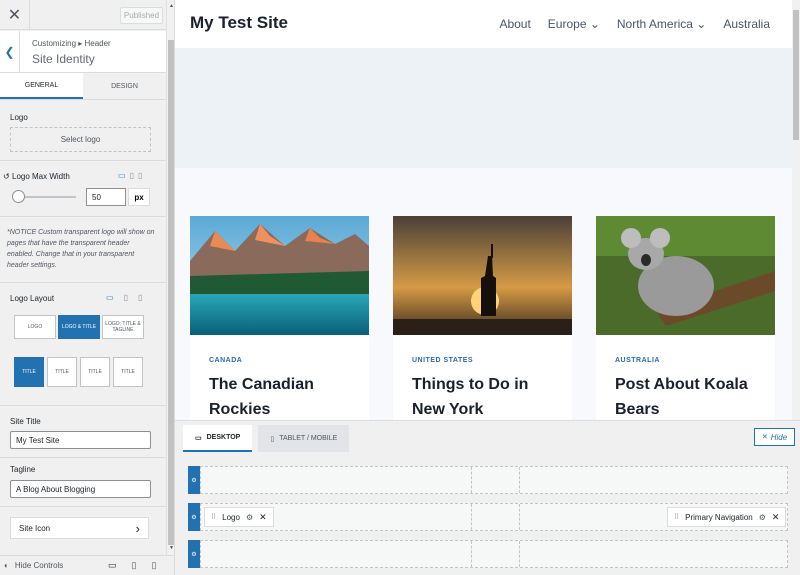  What do you see at coordinates (35, 327) in the screenshot?
I see `layout-logo-option: LOGO` at bounding box center [35, 327].